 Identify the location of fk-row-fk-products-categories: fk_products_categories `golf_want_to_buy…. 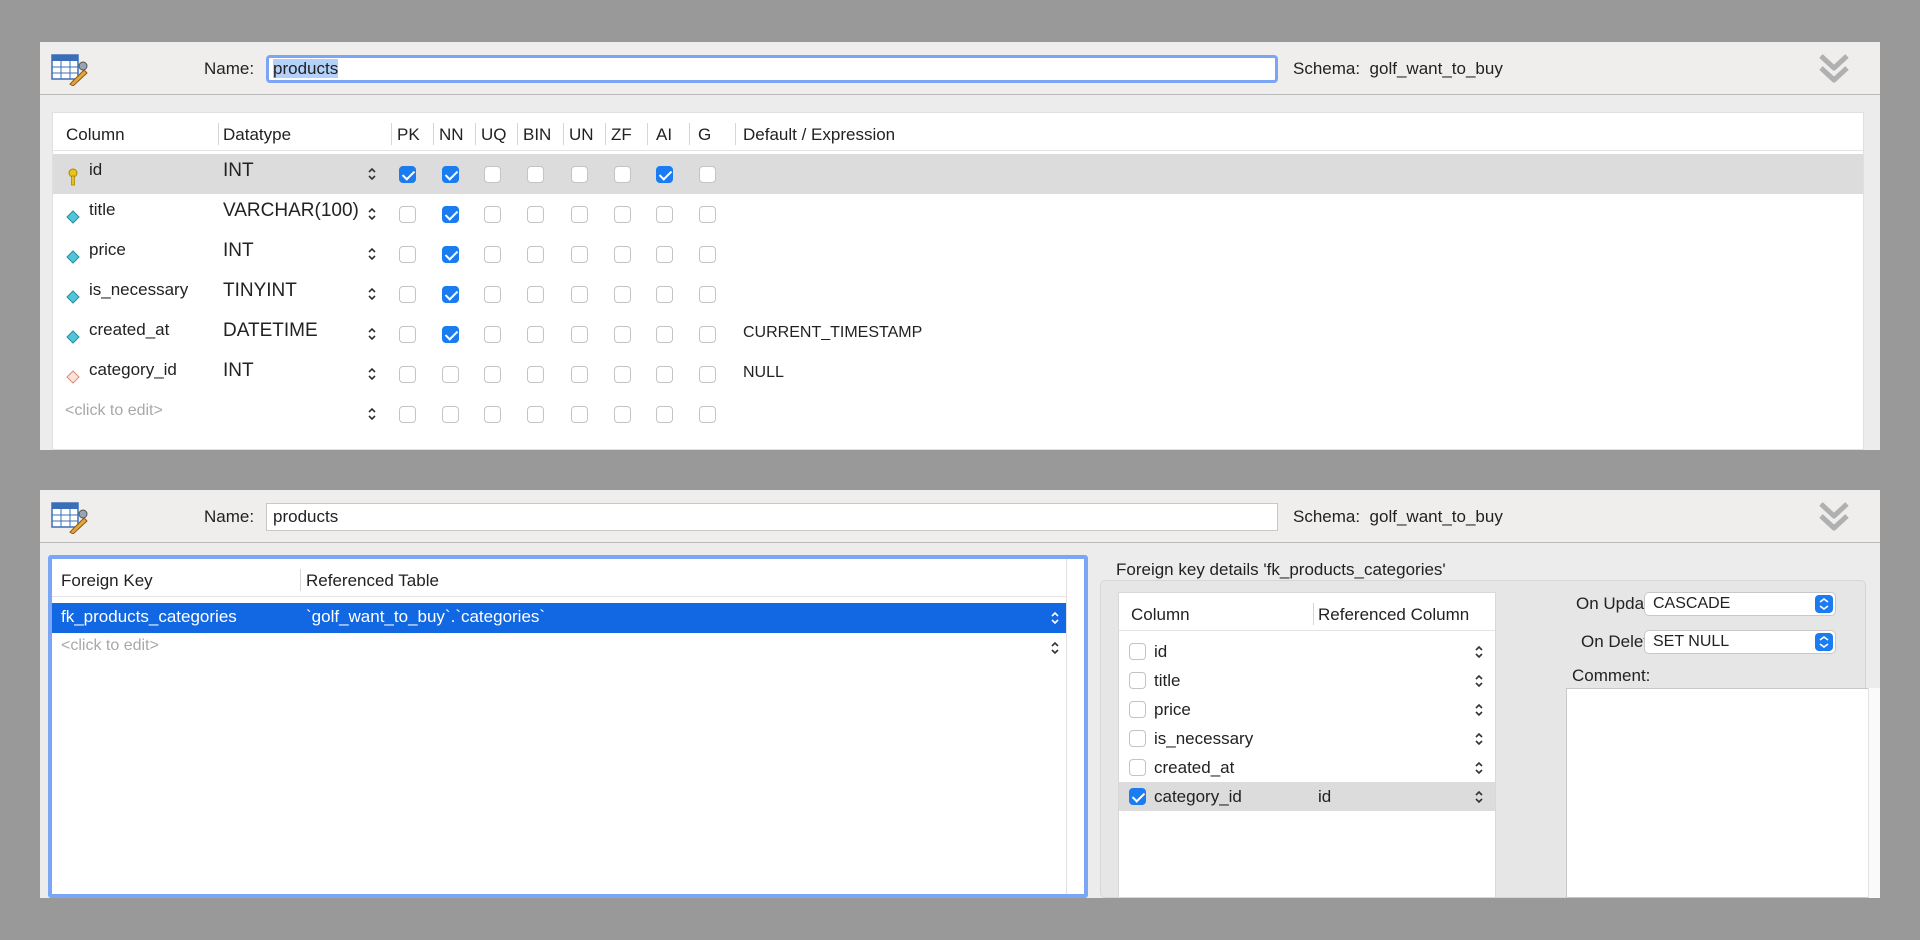
(559, 618).